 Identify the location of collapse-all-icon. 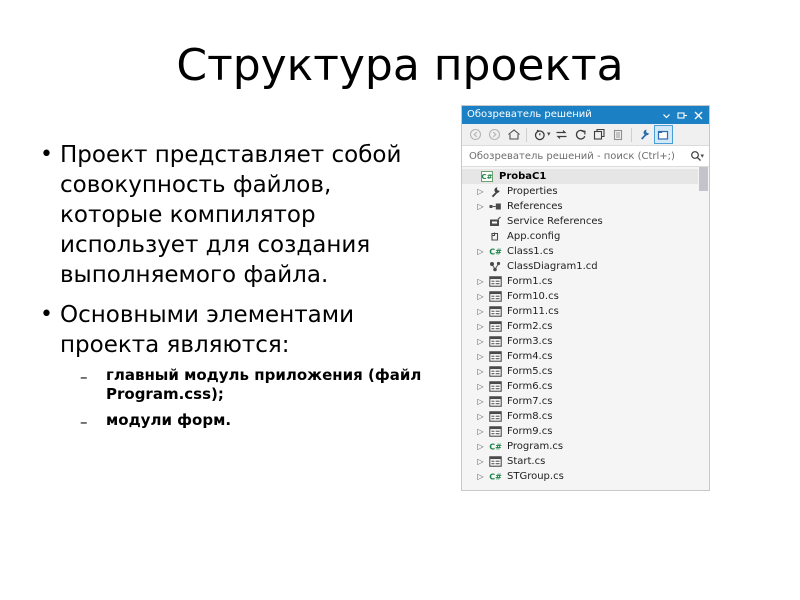
(599, 134).